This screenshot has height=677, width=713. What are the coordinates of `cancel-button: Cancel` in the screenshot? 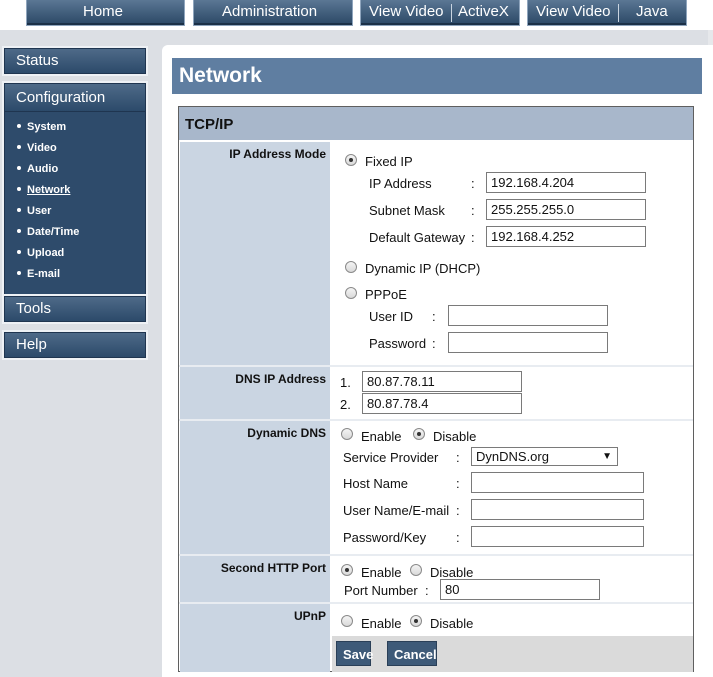 It's located at (412, 653).